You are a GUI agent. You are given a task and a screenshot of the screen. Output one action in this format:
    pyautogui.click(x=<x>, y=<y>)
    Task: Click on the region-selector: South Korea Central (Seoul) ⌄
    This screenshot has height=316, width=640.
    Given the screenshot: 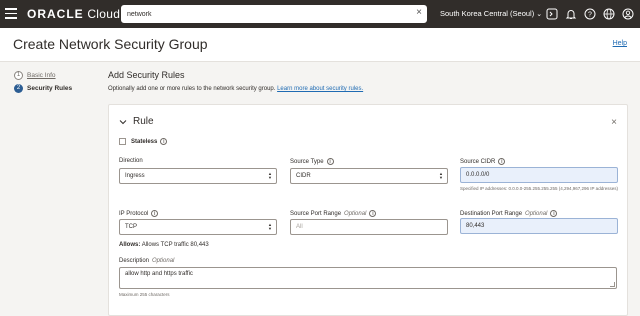 What is the action you would take?
    pyautogui.click(x=491, y=13)
    